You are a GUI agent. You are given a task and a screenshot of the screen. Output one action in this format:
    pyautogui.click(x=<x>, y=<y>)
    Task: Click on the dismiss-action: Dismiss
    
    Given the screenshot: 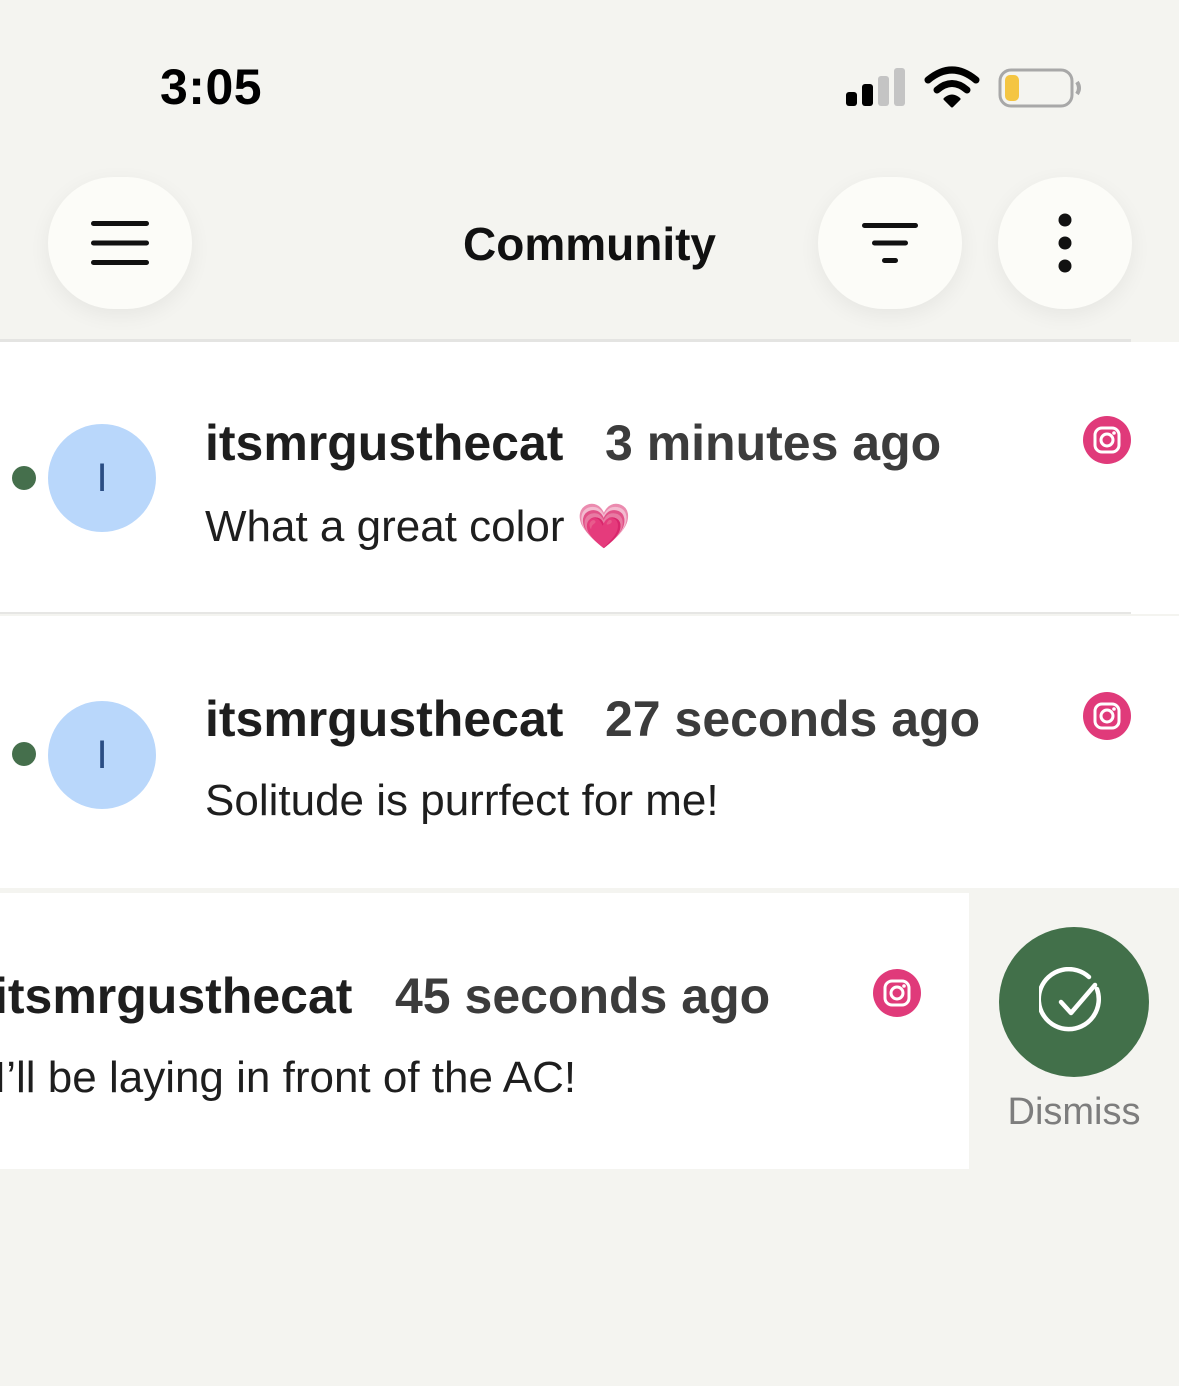 What is the action you would take?
    pyautogui.click(x=1074, y=1031)
    